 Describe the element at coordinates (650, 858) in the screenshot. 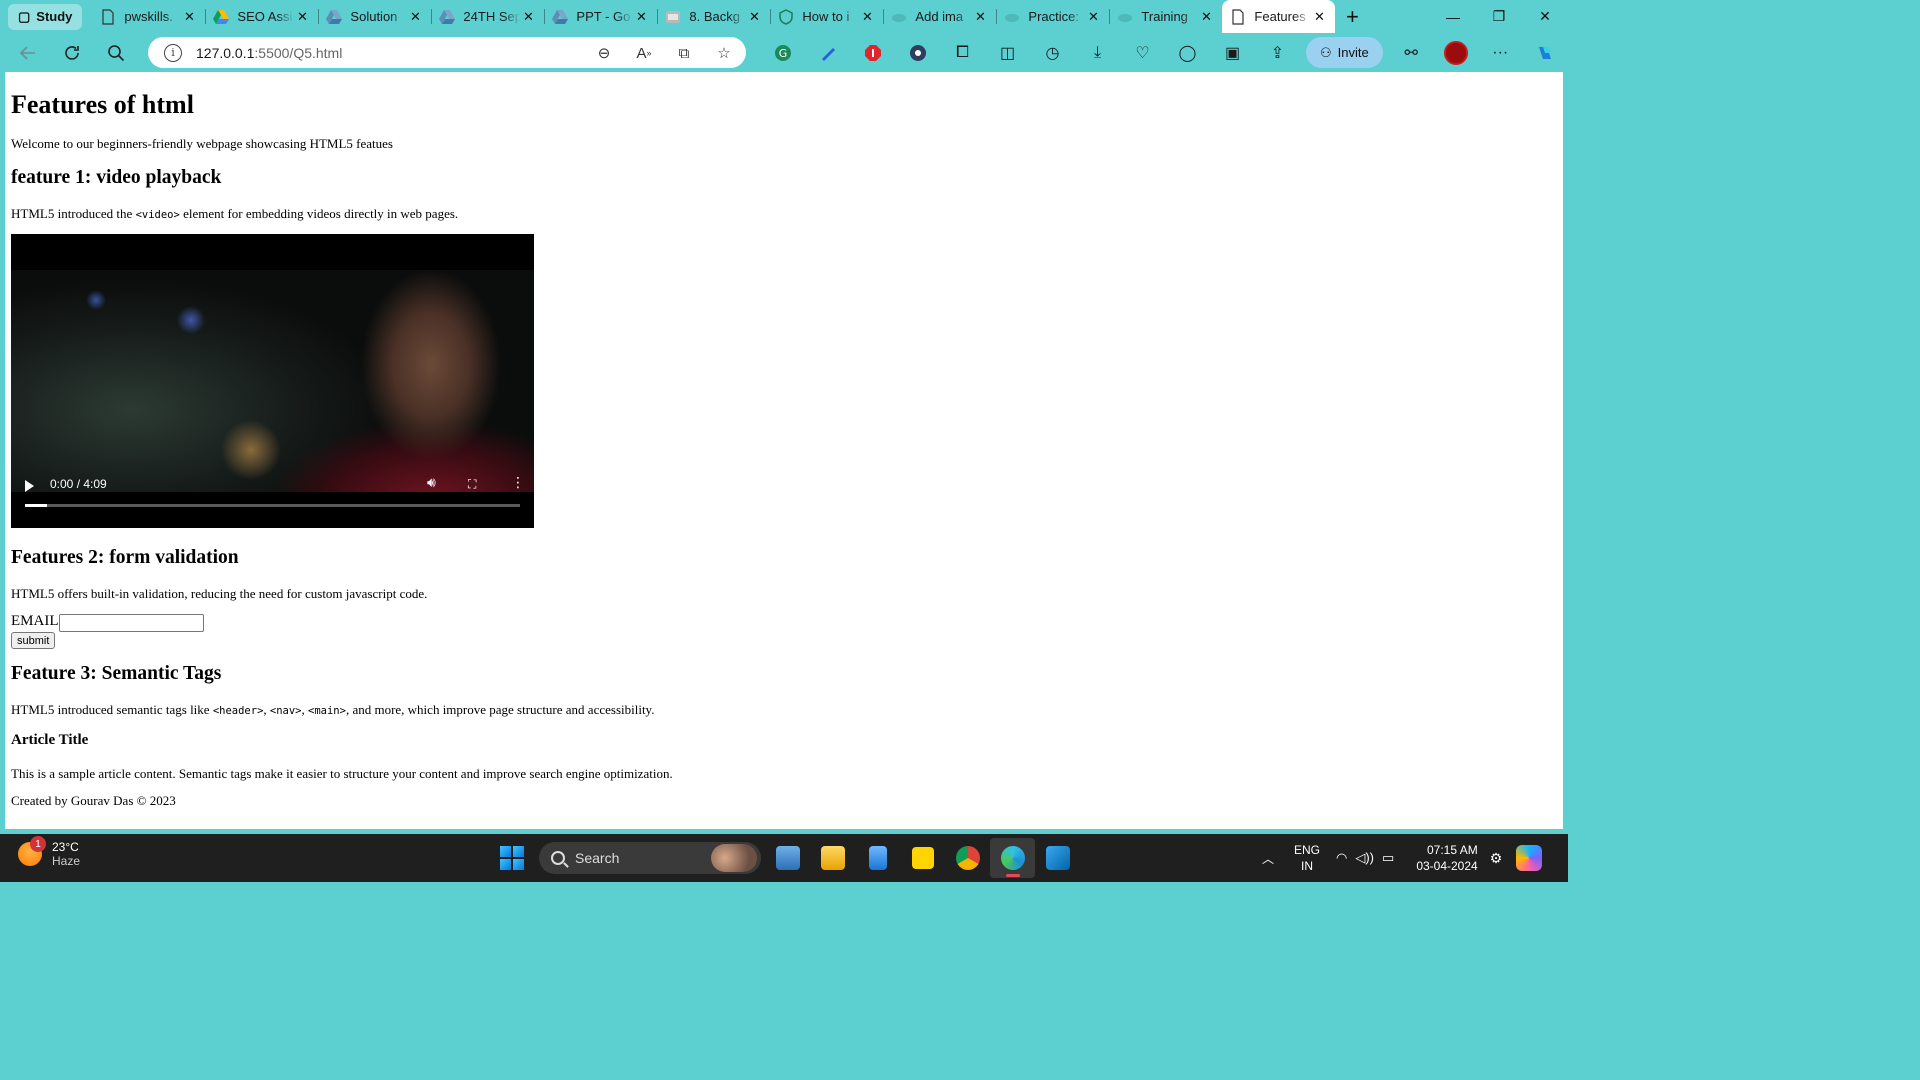

I see `taskbar-search: Search` at that location.